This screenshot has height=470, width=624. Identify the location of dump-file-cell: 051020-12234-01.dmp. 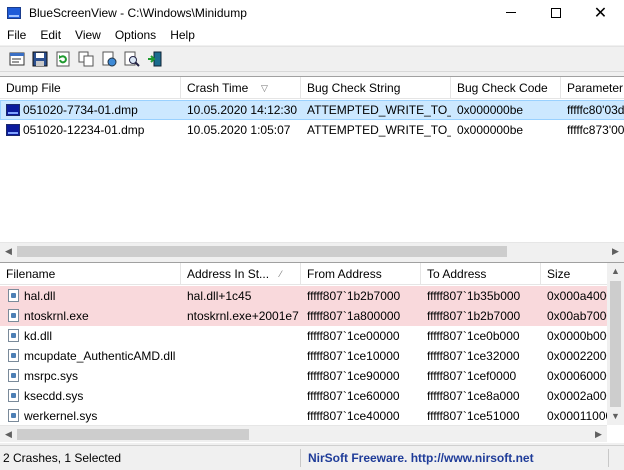
(84, 130).